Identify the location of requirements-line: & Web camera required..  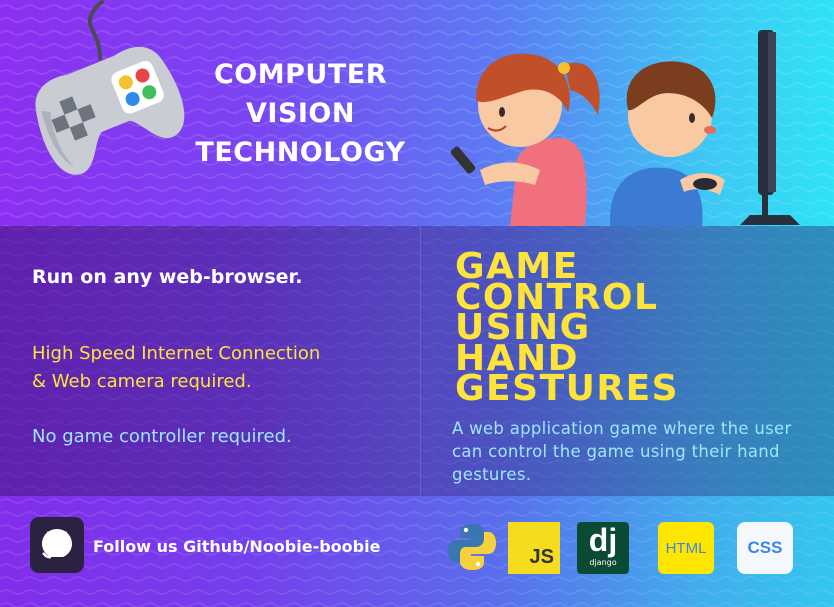
(142, 381).